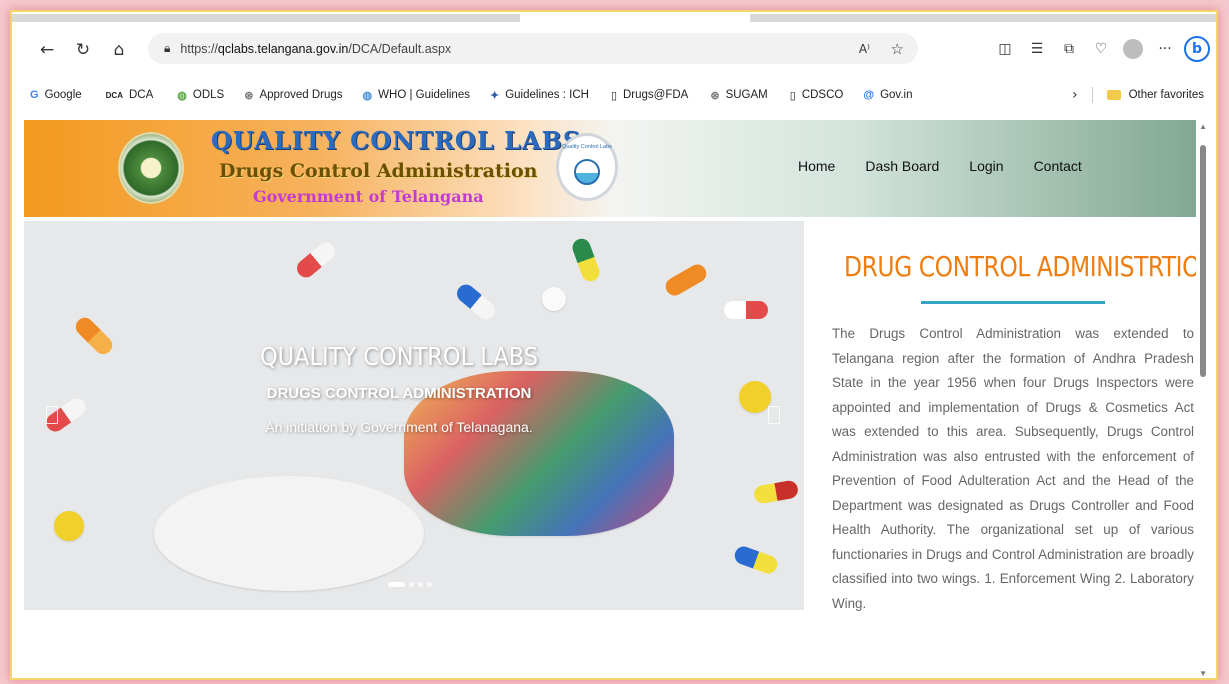 The image size is (1229, 684). I want to click on profile-icon, so click(1133, 49).